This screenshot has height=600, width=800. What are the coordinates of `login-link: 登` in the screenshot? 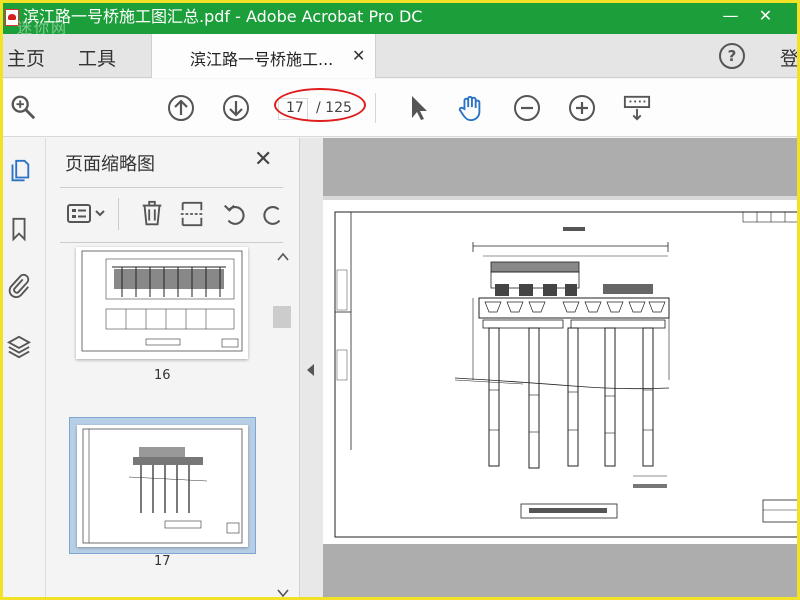 It's located at (788, 57).